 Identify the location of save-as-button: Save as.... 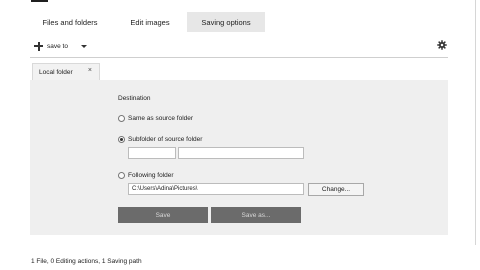
(256, 215).